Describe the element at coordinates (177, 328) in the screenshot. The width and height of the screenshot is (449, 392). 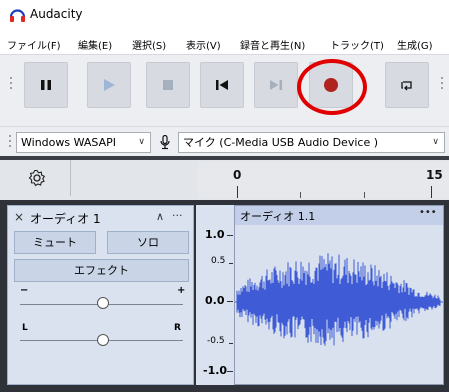
I see `pan-right-label: R` at that location.